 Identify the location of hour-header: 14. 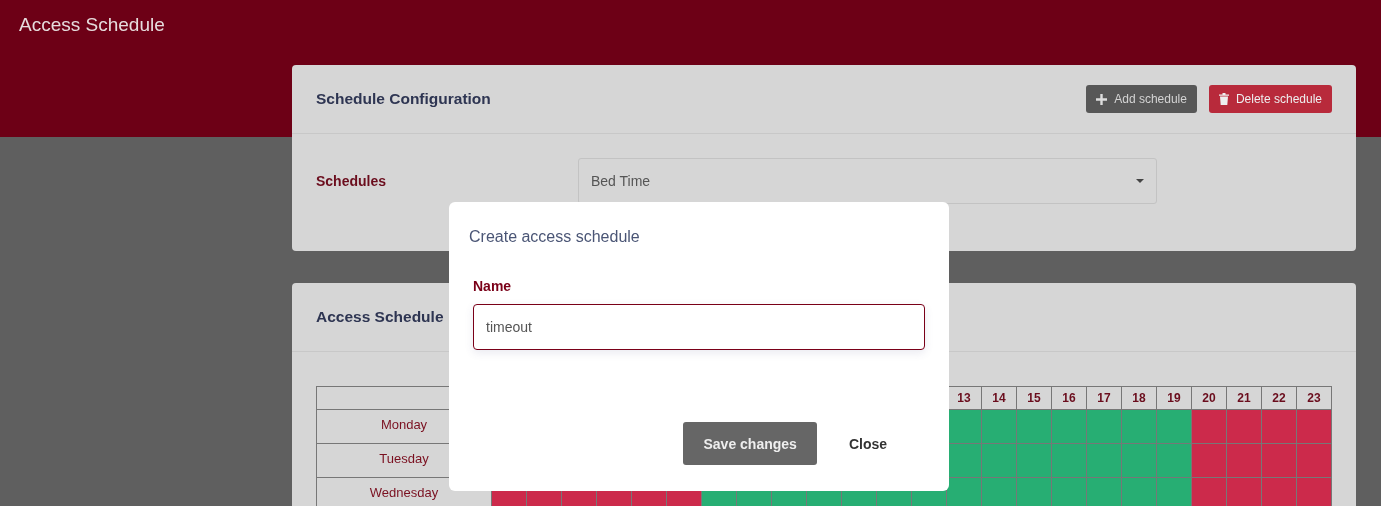
(999, 398).